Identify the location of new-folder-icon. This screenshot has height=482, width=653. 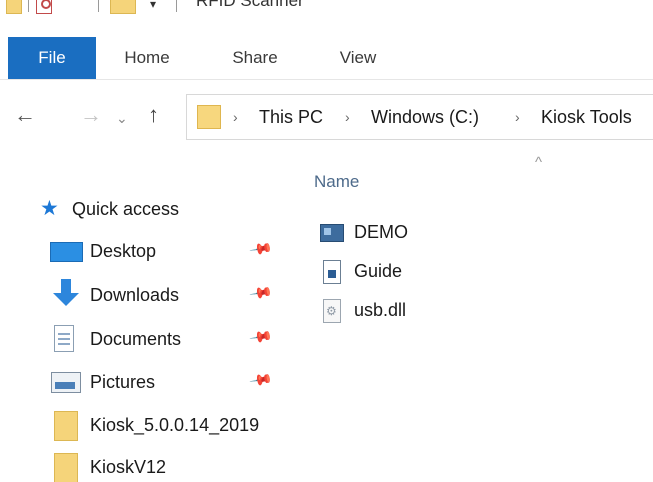
(123, 7).